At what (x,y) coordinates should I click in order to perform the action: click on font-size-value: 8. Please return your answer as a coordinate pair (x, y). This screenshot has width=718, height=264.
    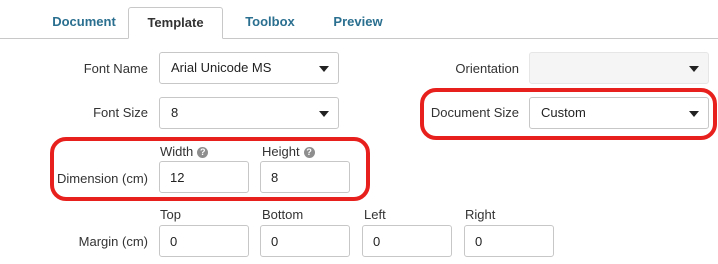
    Looking at the image, I should click on (175, 112).